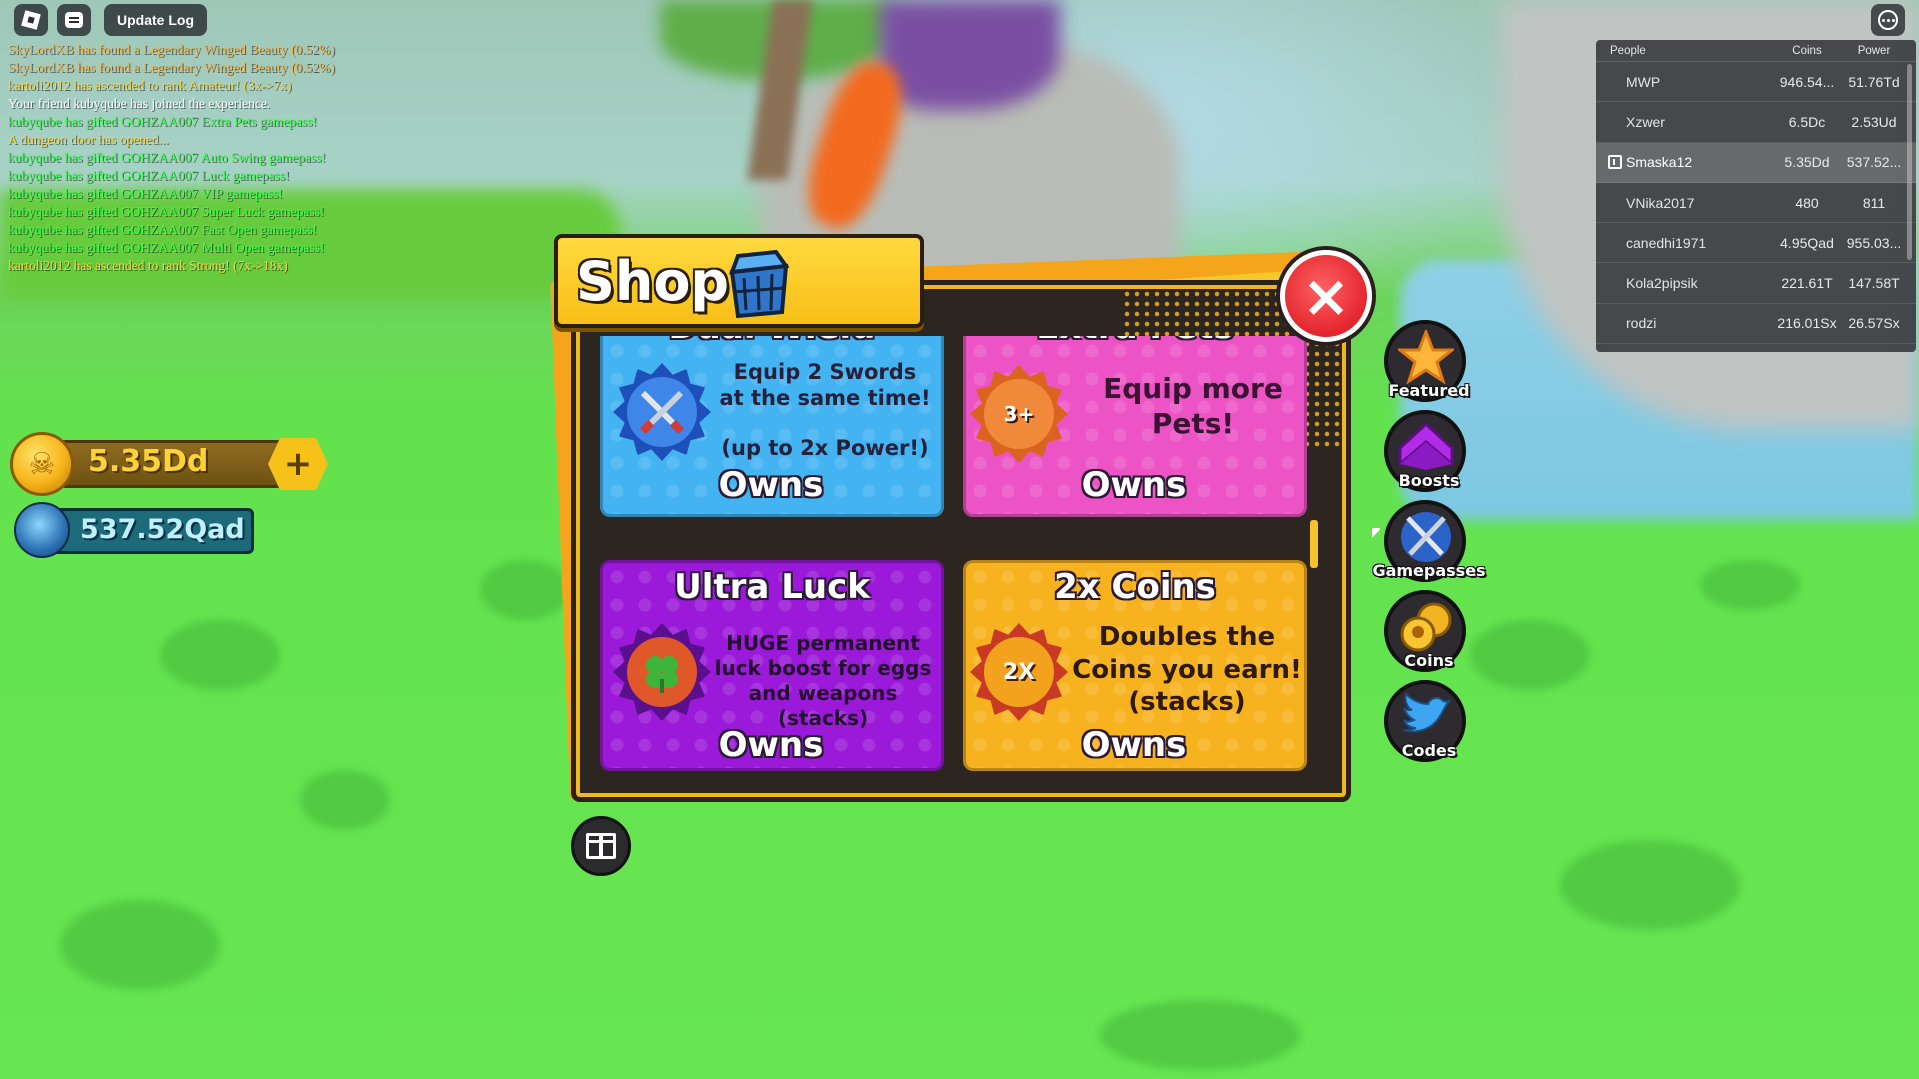 The height and width of the screenshot is (1079, 1919). Describe the element at coordinates (1874, 202) in the screenshot. I see `player-power: 811` at that location.